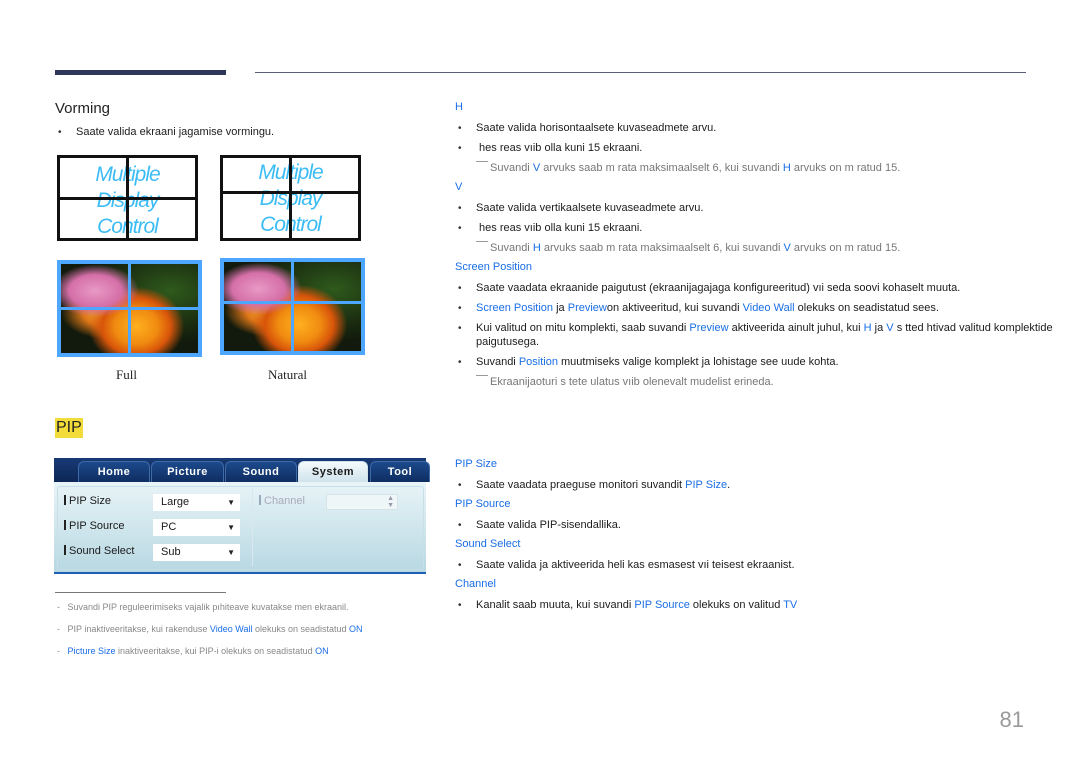 The height and width of the screenshot is (763, 1080). What do you see at coordinates (187, 471) in the screenshot?
I see `tab-picture: Picture` at bounding box center [187, 471].